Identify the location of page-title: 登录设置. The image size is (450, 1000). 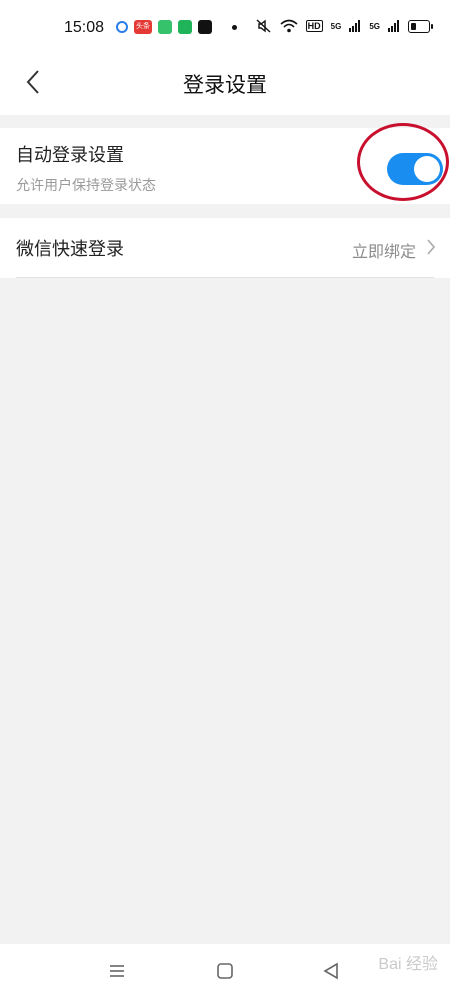
(225, 85).